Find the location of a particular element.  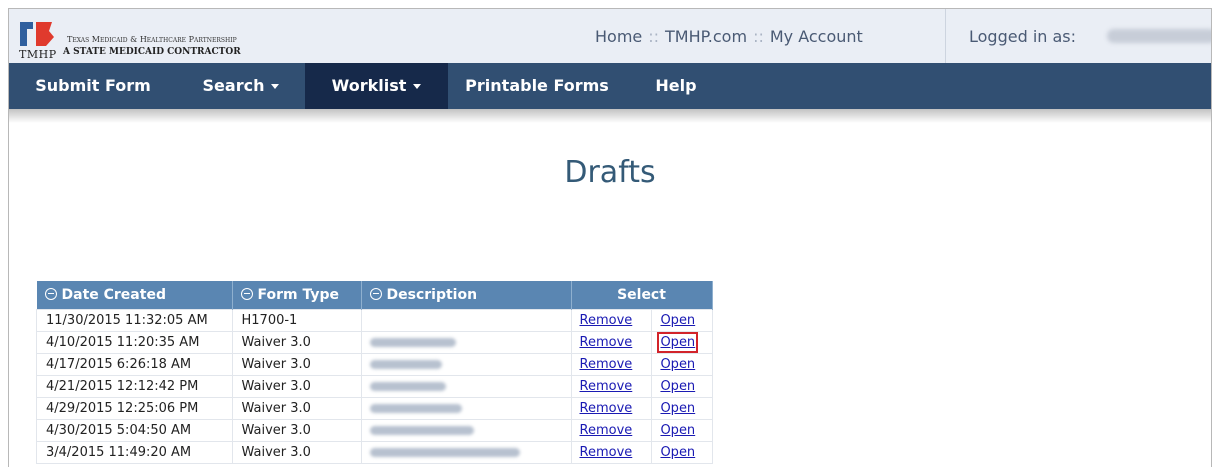

header-divider is located at coordinates (945, 36).